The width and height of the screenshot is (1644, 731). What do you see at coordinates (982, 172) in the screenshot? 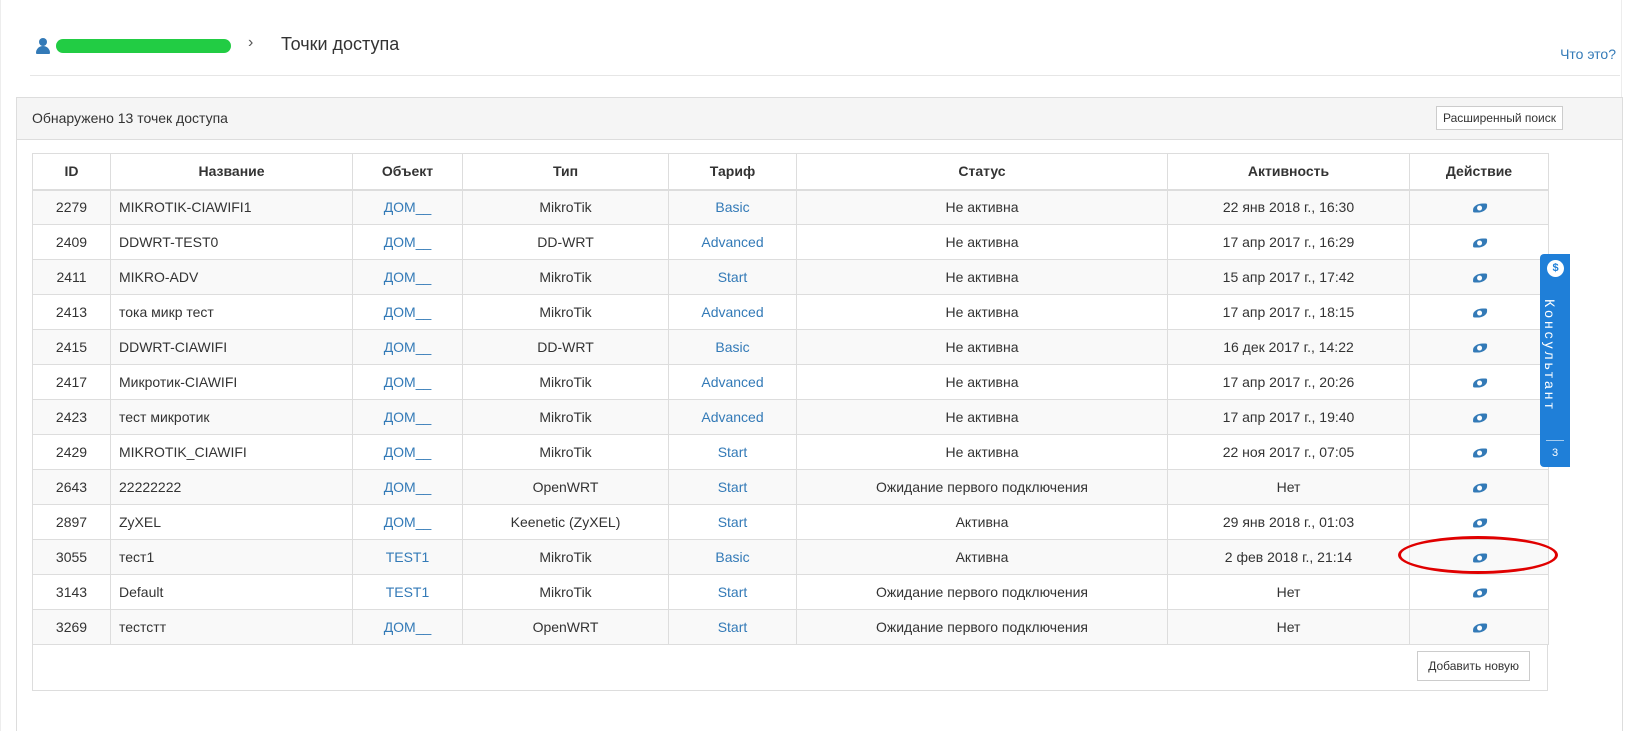
I see `column-header-status: Статус` at bounding box center [982, 172].